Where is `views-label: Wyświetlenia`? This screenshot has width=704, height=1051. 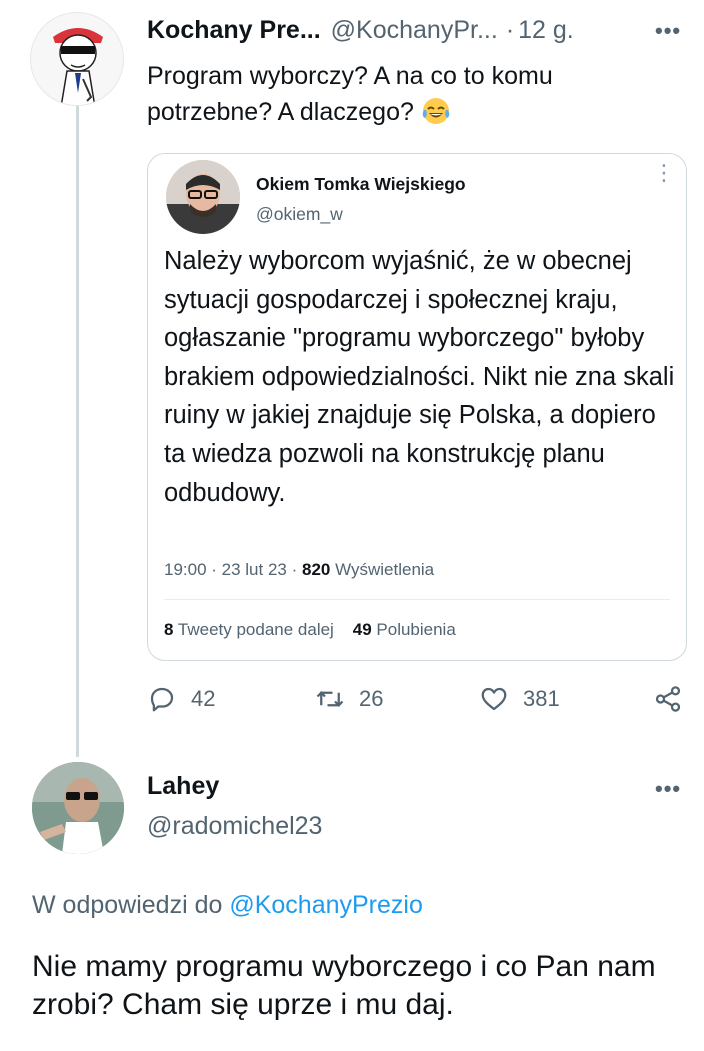 views-label: Wyświetlenia is located at coordinates (382, 569).